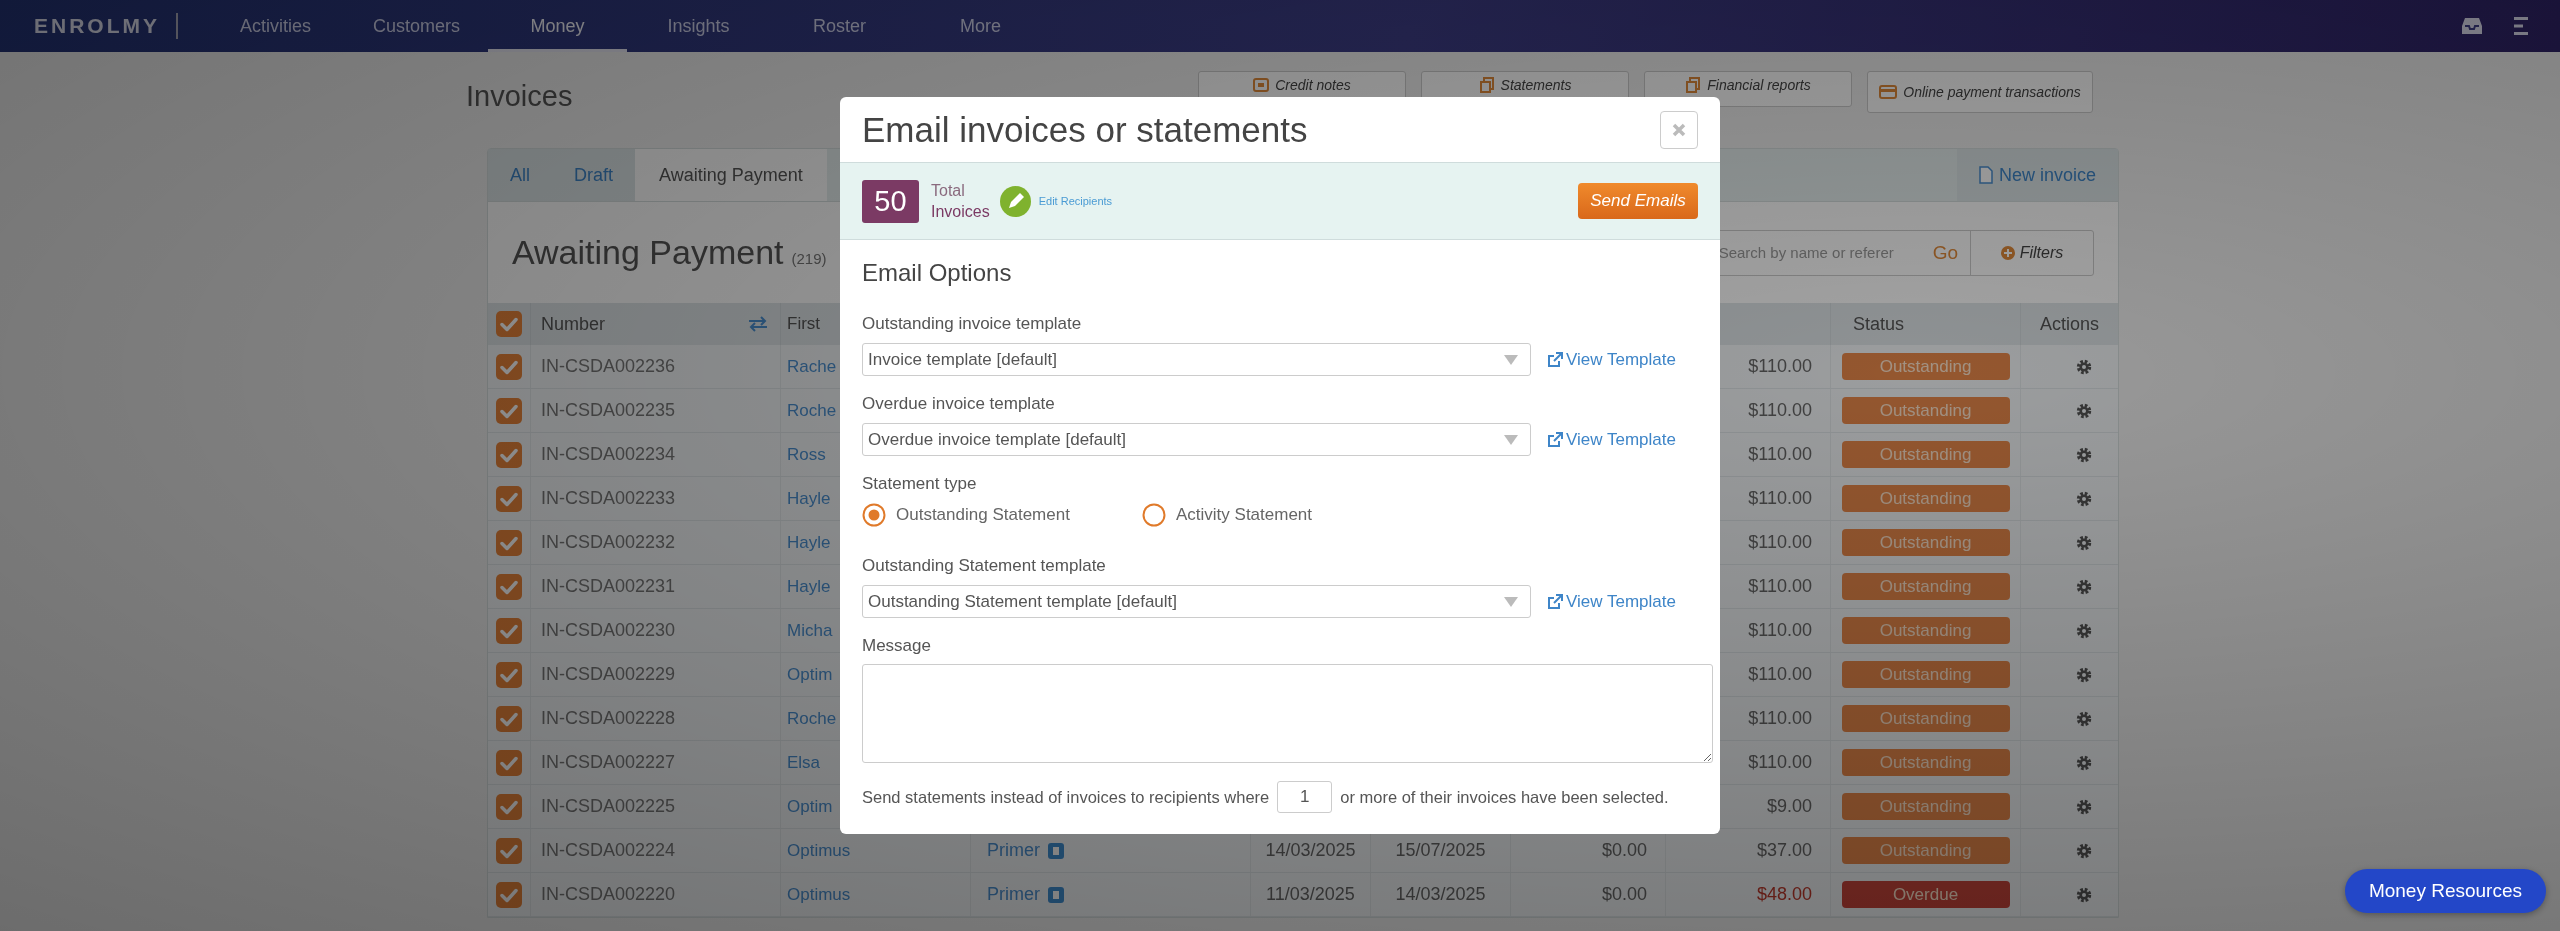  Describe the element at coordinates (1066, 797) in the screenshot. I see `threshold-text: Send statements instead of invoices to recipients where` at that location.